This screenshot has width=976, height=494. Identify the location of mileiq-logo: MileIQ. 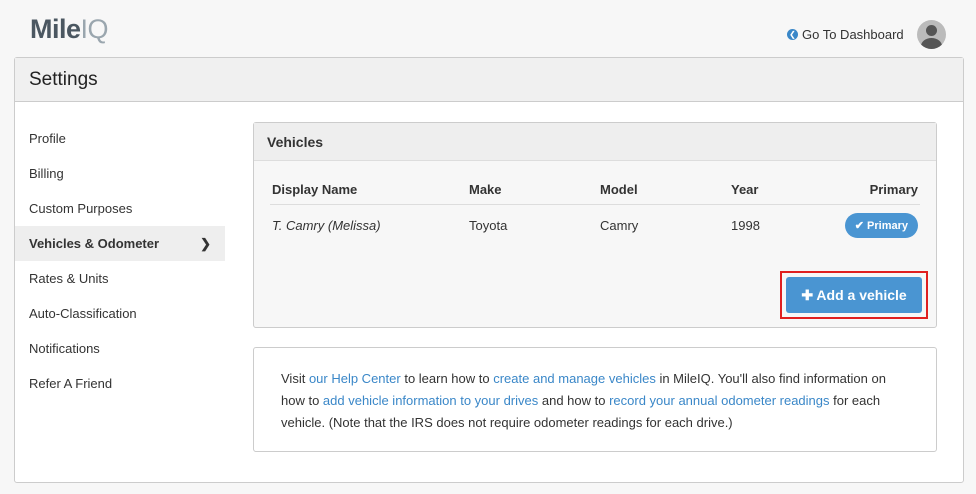
(69, 29).